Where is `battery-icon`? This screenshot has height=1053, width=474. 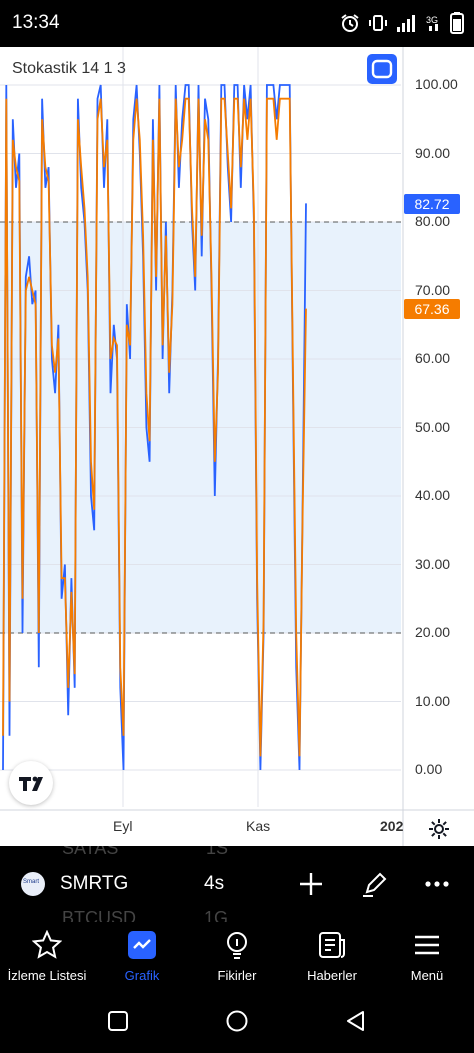 battery-icon is located at coordinates (457, 23).